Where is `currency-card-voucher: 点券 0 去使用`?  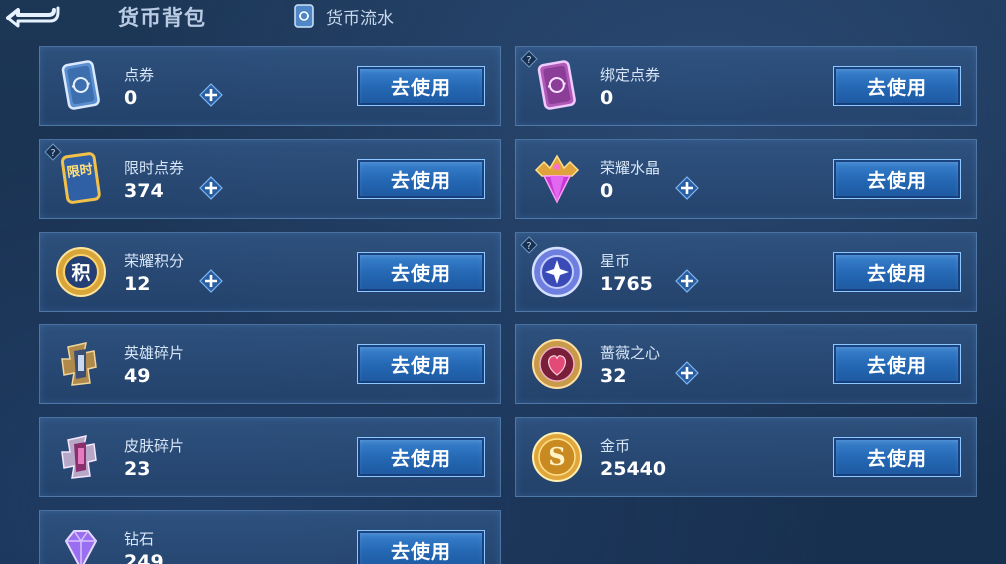
currency-card-voucher: 点券 0 去使用 is located at coordinates (270, 86).